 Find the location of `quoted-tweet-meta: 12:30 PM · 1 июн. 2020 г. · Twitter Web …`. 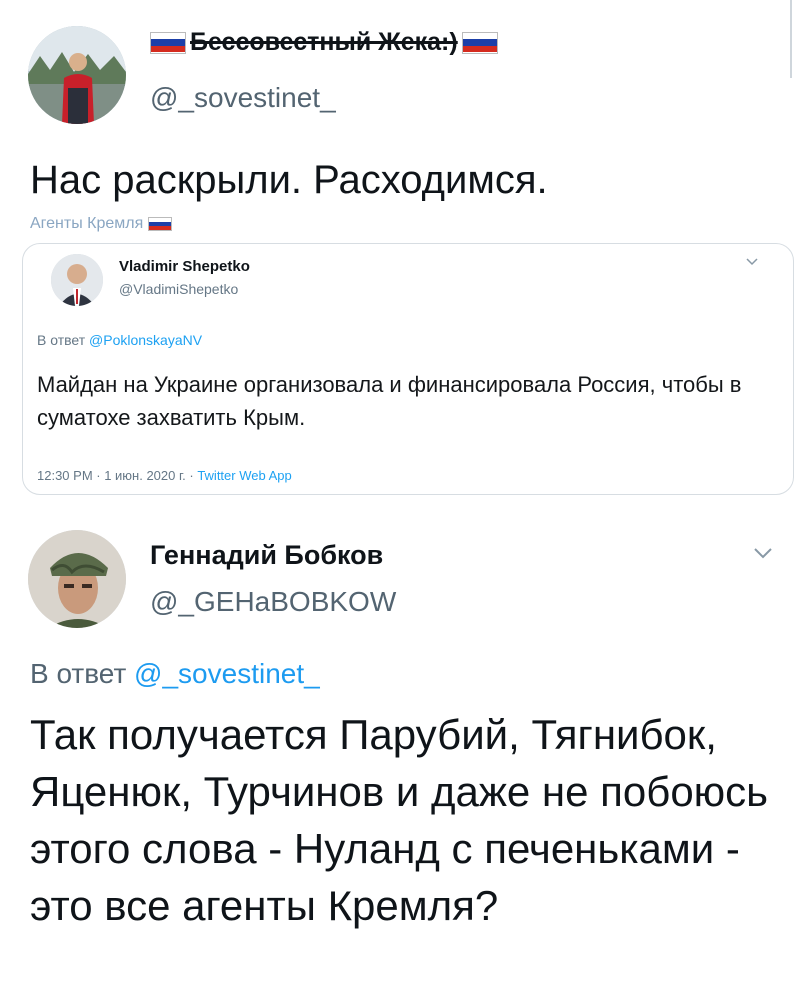

quoted-tweet-meta: 12:30 PM · 1 июн. 2020 г. · Twitter Web … is located at coordinates (164, 475).